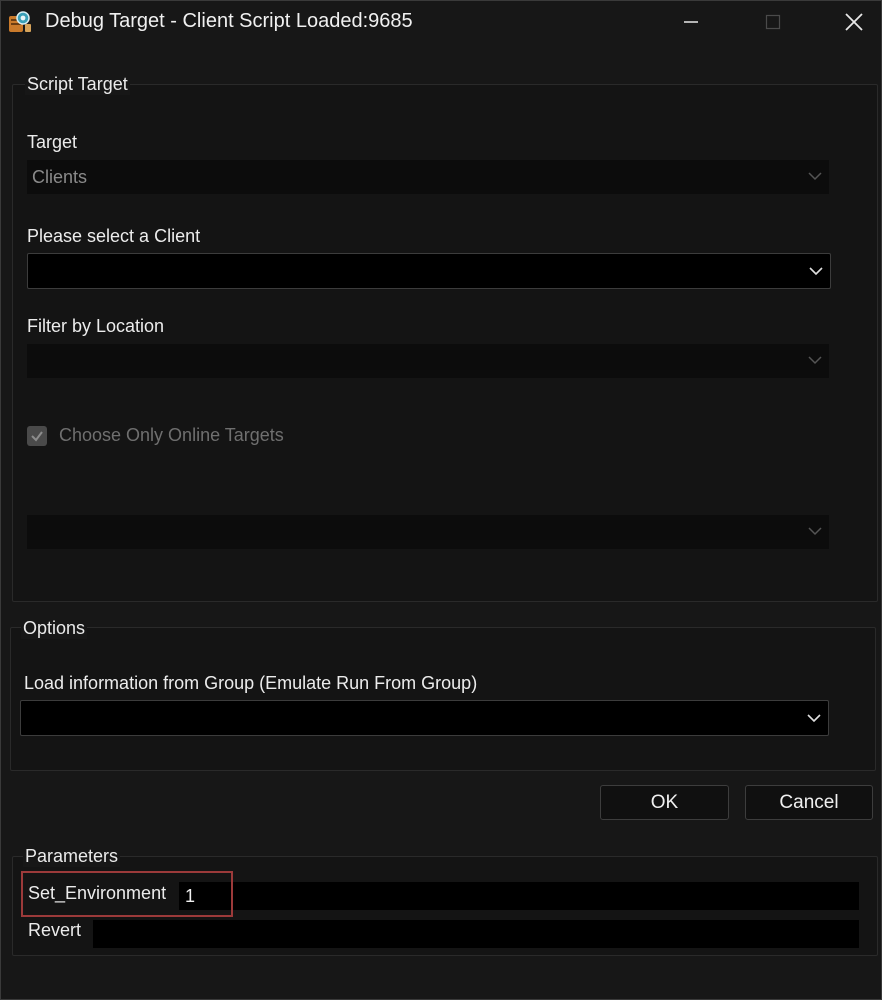 This screenshot has height=1000, width=882. I want to click on parameter-row: Revert, so click(443, 934).